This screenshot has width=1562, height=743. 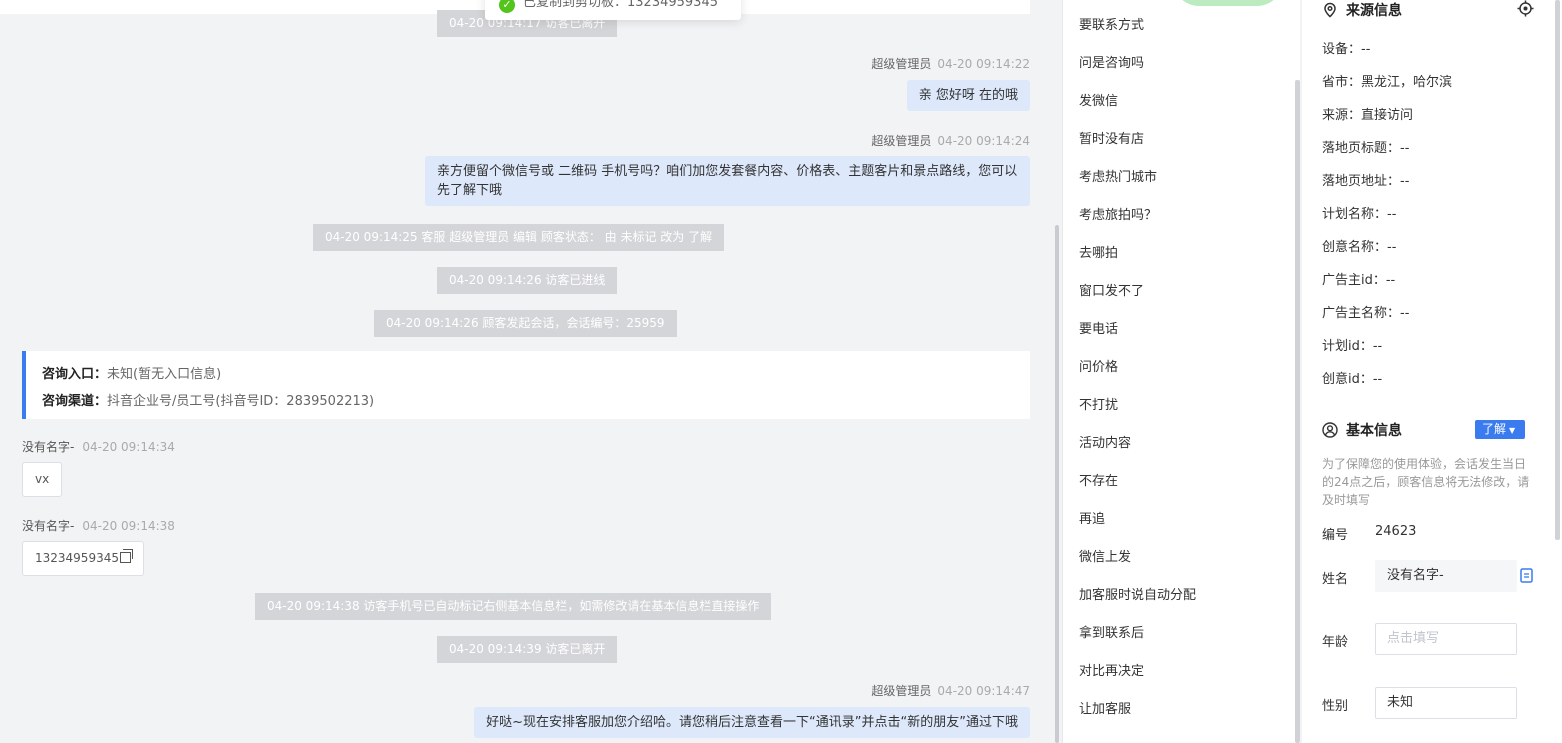 I want to click on source-info-row: 创意名称：--, so click(x=1359, y=247).